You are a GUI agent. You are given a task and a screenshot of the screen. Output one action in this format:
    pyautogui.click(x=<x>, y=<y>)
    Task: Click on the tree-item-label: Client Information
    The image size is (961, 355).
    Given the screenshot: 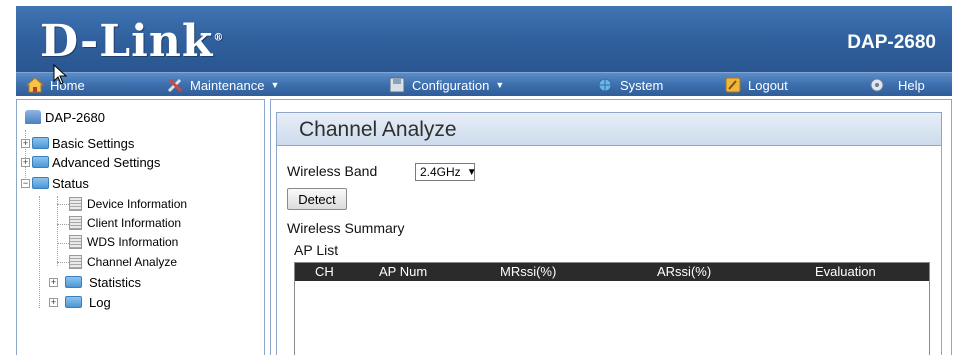 What is the action you would take?
    pyautogui.click(x=134, y=223)
    